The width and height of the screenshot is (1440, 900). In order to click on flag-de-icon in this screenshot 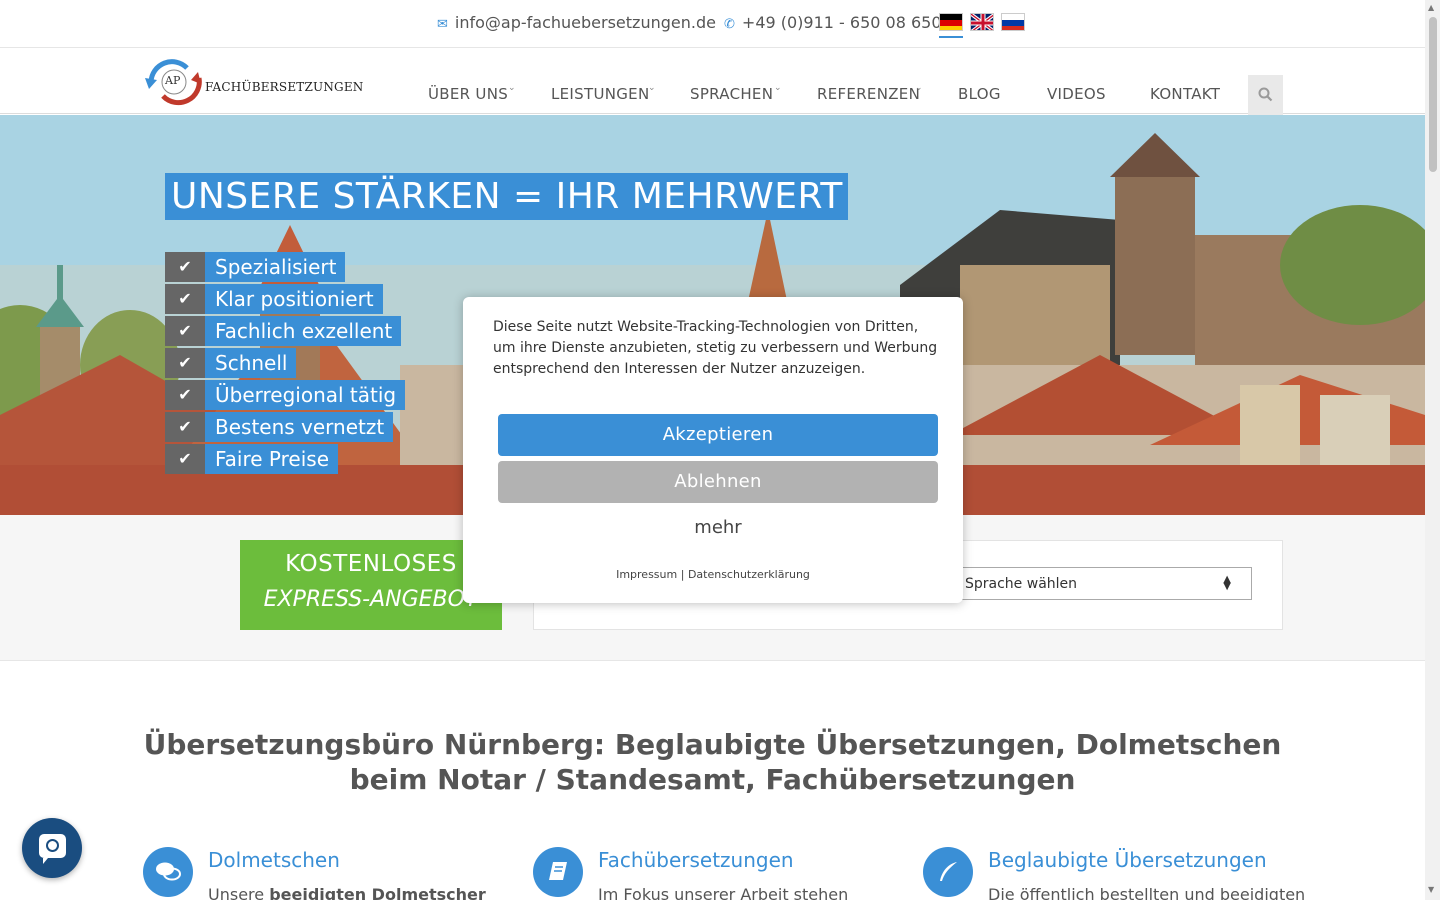, I will do `click(951, 22)`.